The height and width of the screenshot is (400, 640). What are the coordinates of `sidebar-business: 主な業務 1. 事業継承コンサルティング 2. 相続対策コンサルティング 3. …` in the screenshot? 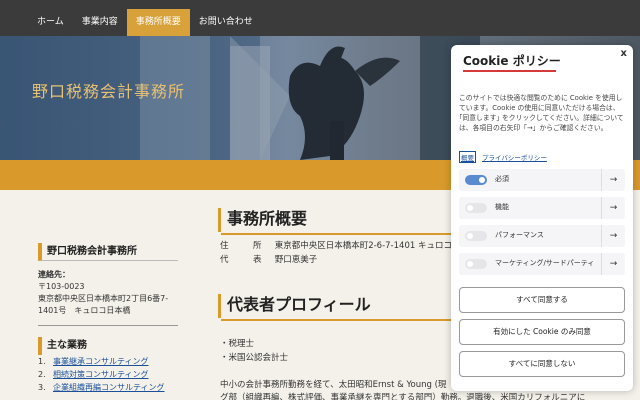 It's located at (108, 365).